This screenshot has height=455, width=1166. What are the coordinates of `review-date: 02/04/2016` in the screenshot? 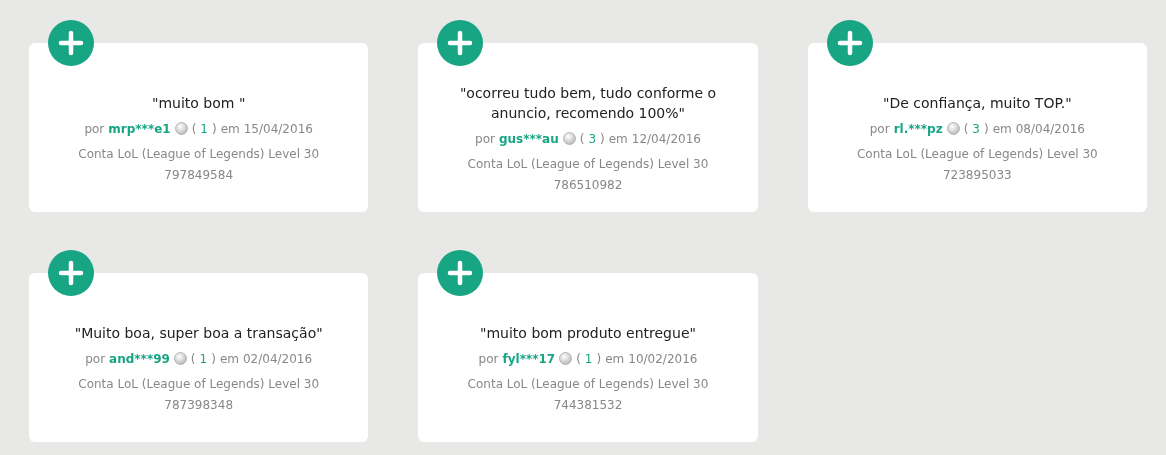 It's located at (277, 359).